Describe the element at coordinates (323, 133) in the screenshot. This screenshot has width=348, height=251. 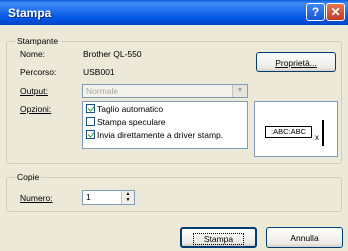
I see `preview-cut-line` at that location.